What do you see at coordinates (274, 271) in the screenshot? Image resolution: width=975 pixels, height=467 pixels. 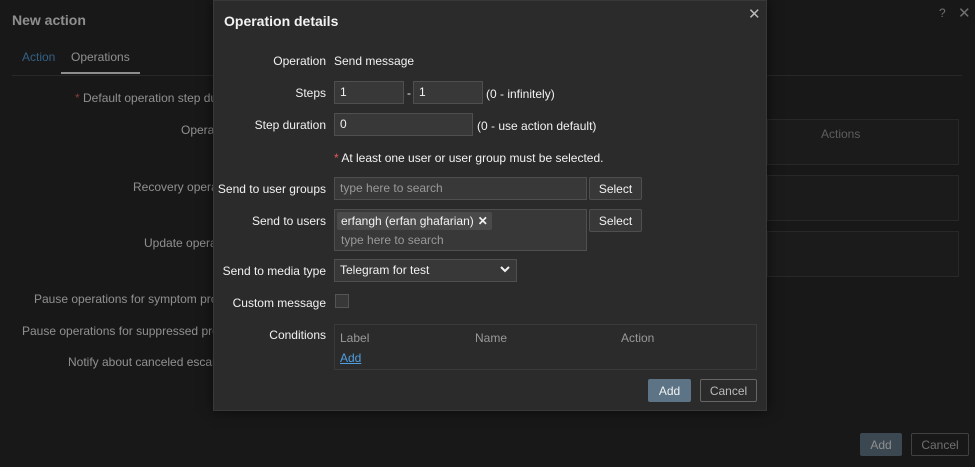 I see `media-type-label: Send to media type` at bounding box center [274, 271].